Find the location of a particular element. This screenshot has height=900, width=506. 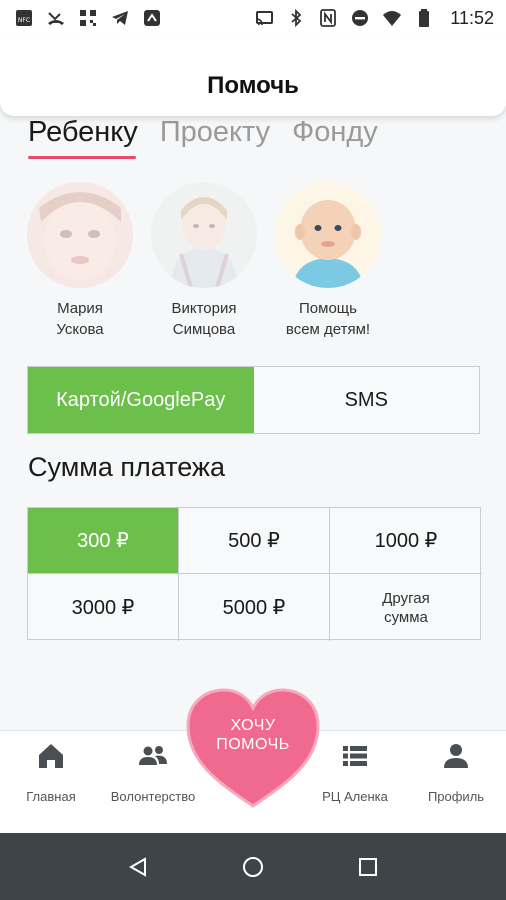

amount-option: 1000 ₽ is located at coordinates (406, 541).